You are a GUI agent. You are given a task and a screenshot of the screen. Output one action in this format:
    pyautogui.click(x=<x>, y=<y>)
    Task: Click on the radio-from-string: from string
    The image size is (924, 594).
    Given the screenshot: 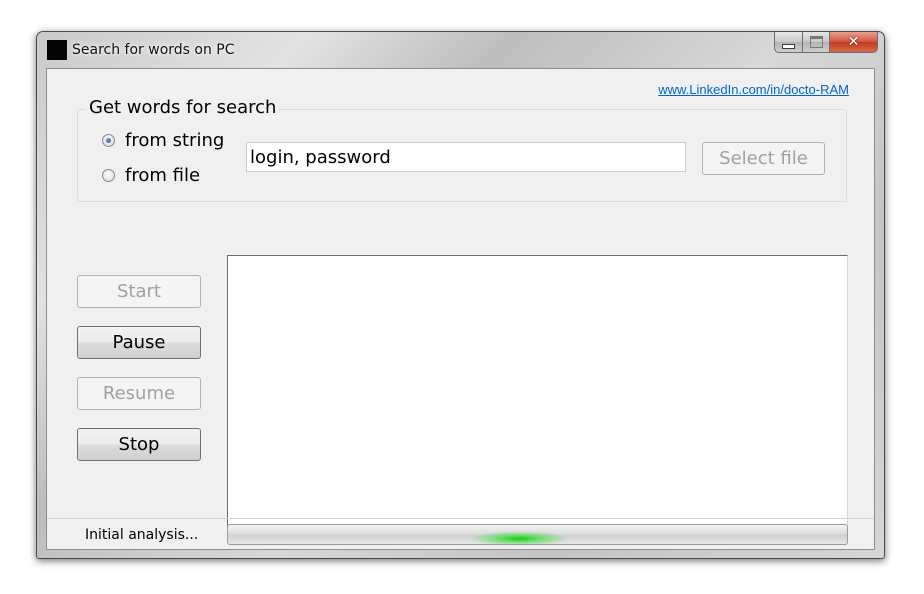 What is the action you would take?
    pyautogui.click(x=163, y=140)
    